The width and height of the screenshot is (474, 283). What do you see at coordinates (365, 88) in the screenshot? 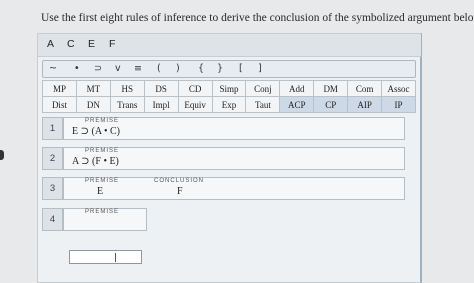
I see `rule-com-button: Com` at bounding box center [365, 88].